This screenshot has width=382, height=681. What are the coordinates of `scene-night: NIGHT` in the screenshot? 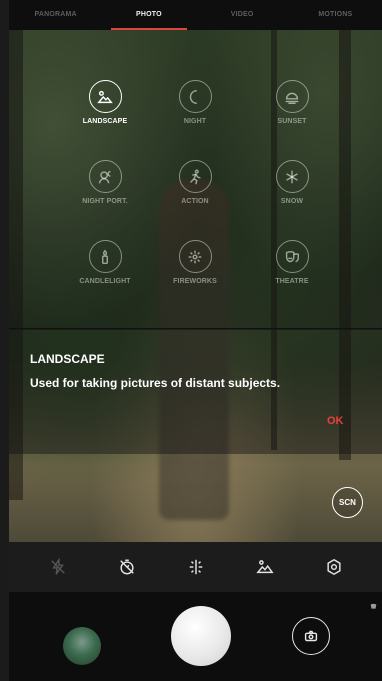 It's located at (195, 102).